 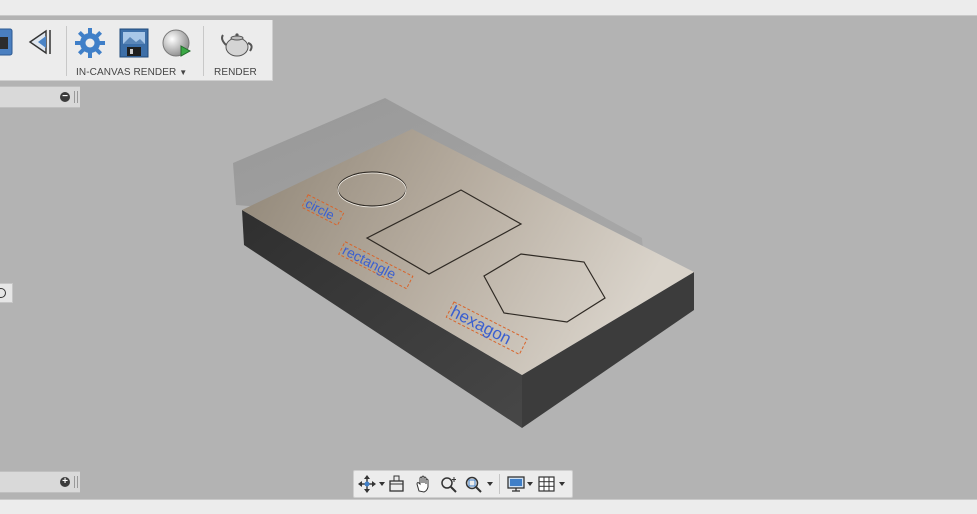 I want to click on save-image-icon, so click(x=134, y=43).